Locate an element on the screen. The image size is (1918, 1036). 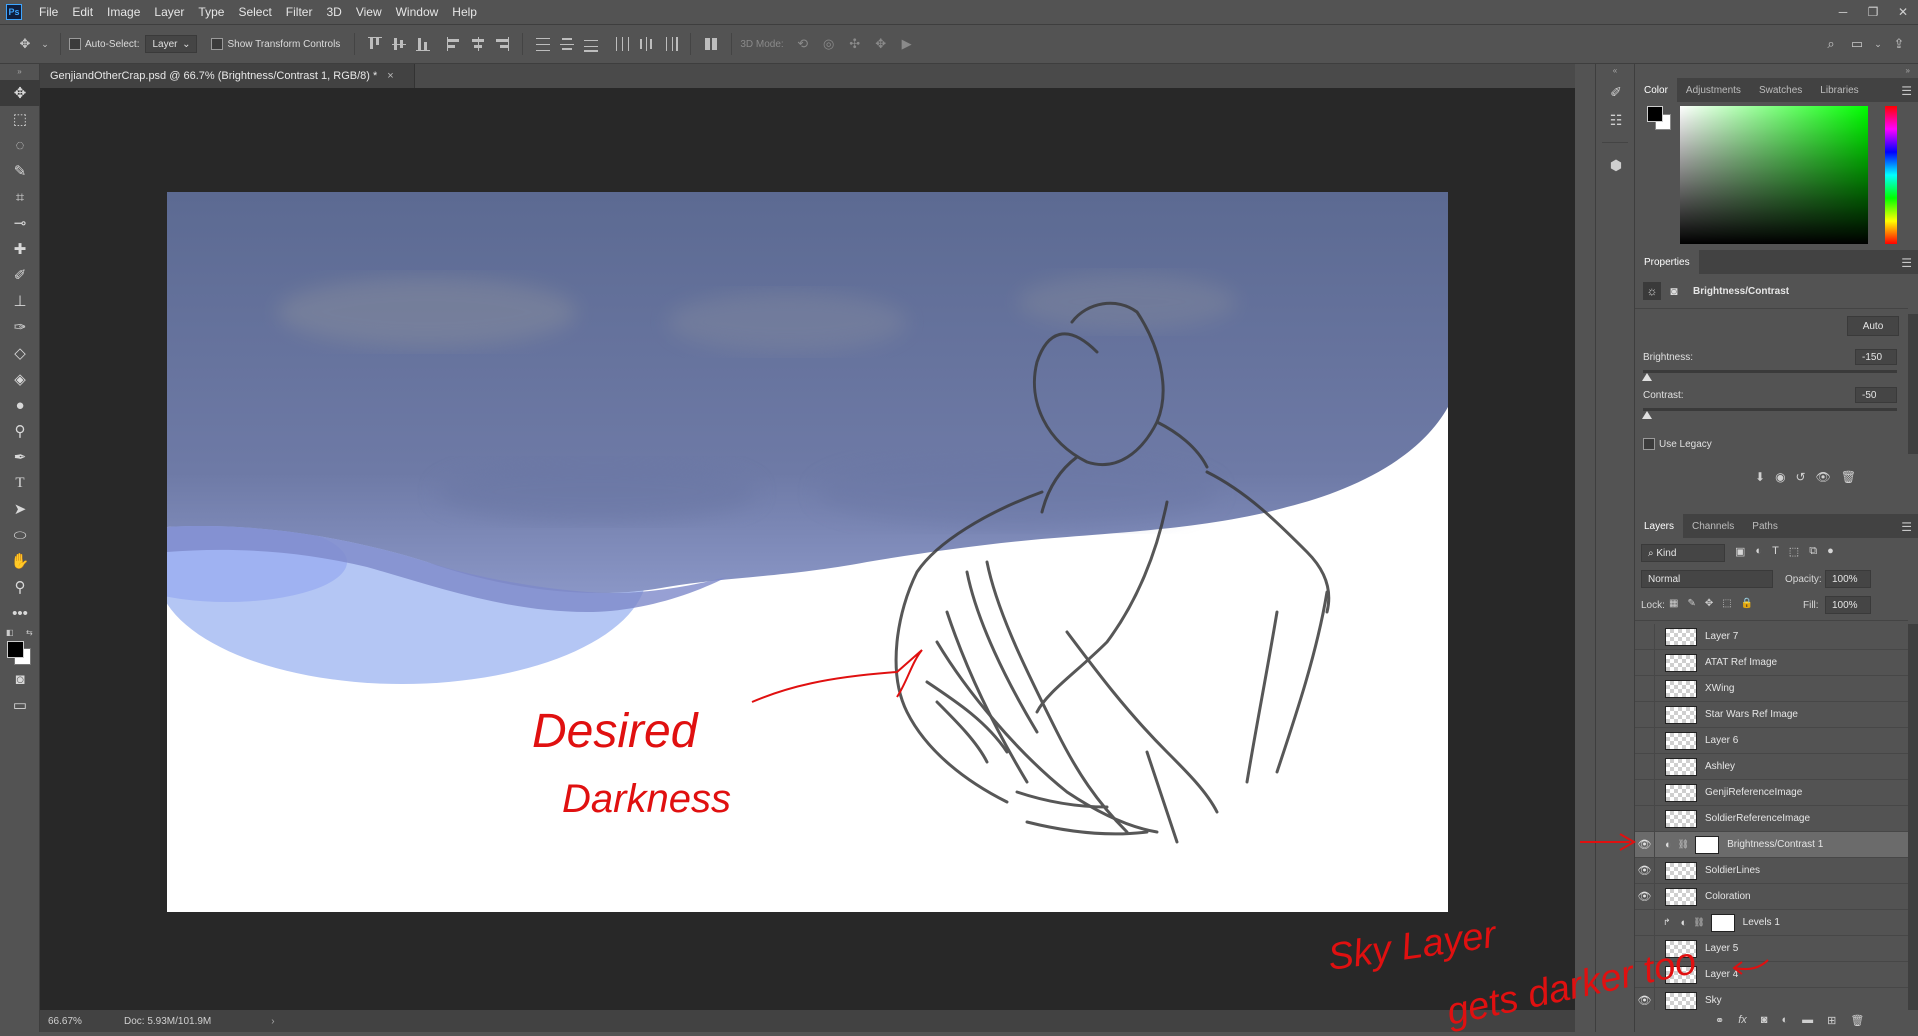
default-colors-icon: ◧ is located at coordinates (10, 632).